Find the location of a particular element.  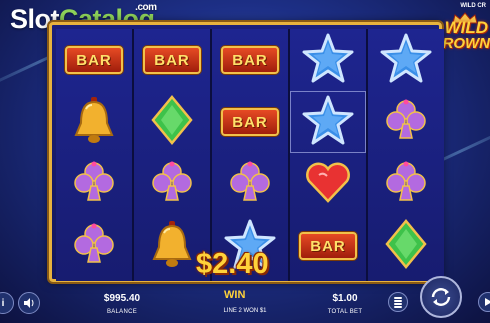

balance-label: BALANCE is located at coordinates (122, 312).